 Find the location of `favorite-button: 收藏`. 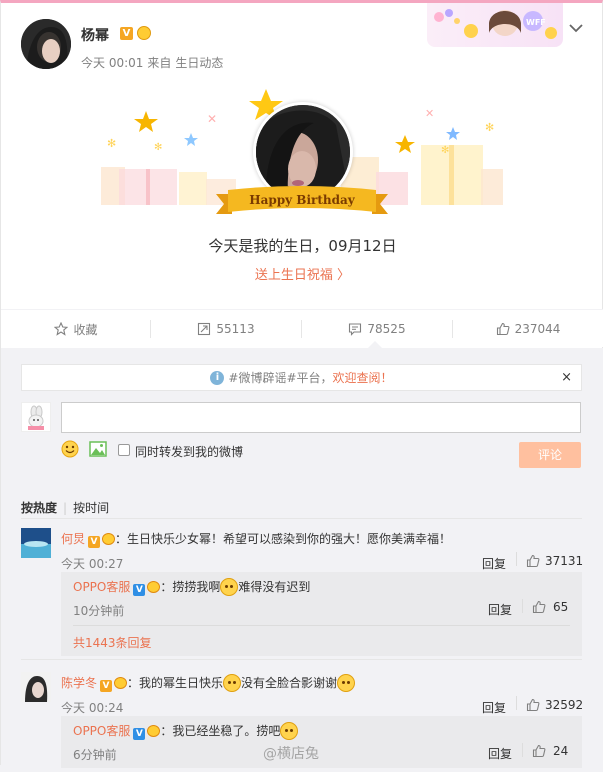

favorite-button: 收藏 is located at coordinates (76, 329).